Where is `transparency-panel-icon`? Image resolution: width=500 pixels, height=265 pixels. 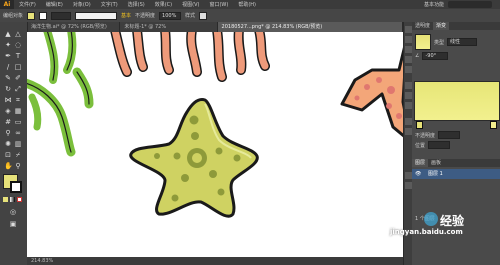 transparency-panel-icon is located at coordinates (408, 105).